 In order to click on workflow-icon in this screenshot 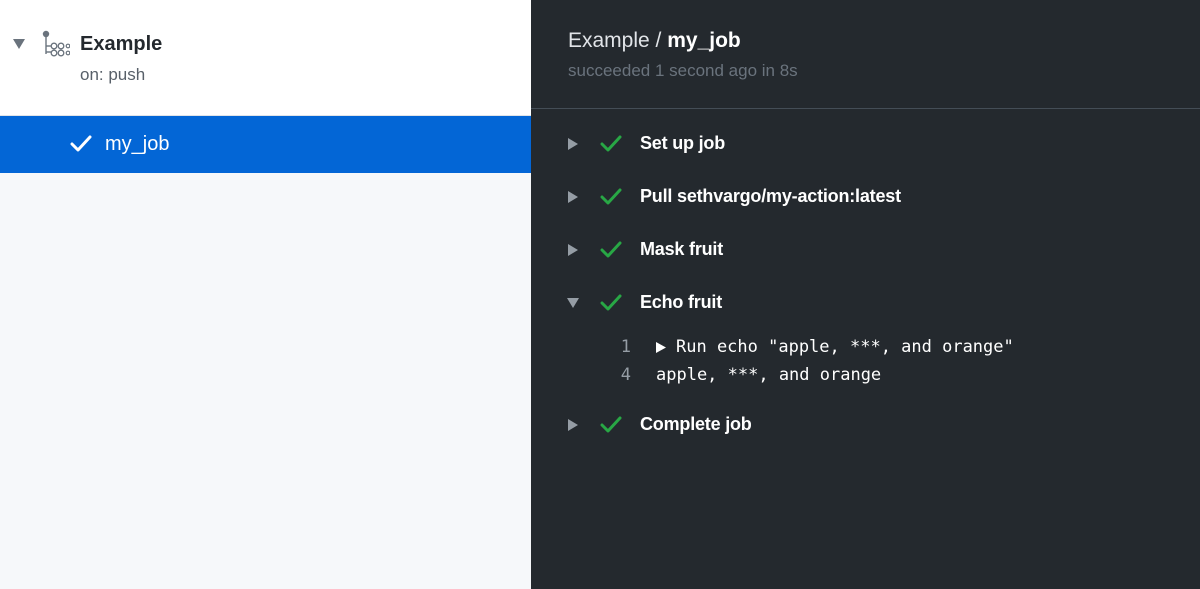, I will do `click(56, 43)`.